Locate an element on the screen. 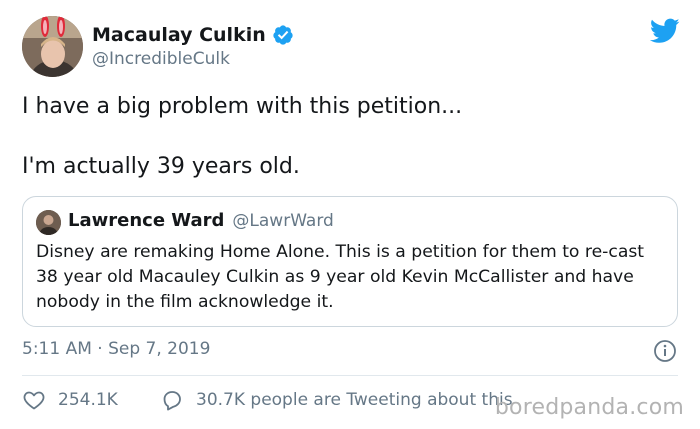 This screenshot has width=700, height=429. quoted-avatar-photo is located at coordinates (48, 222).